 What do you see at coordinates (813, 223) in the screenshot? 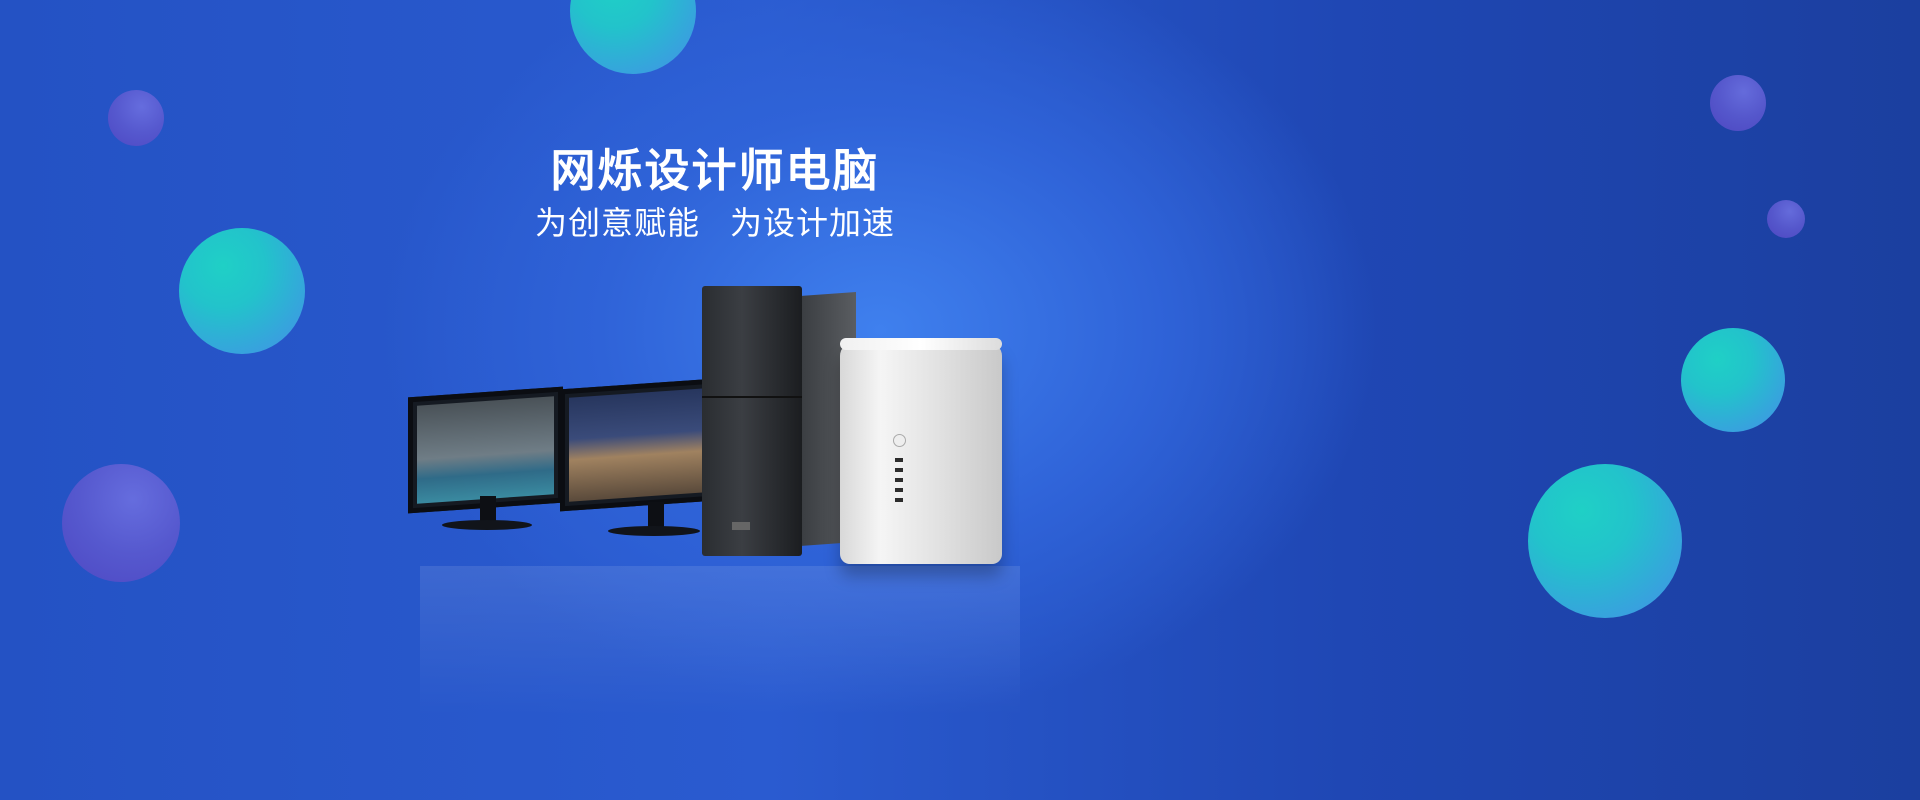
I see `subtitle-part-2: 为设计加速` at bounding box center [813, 223].